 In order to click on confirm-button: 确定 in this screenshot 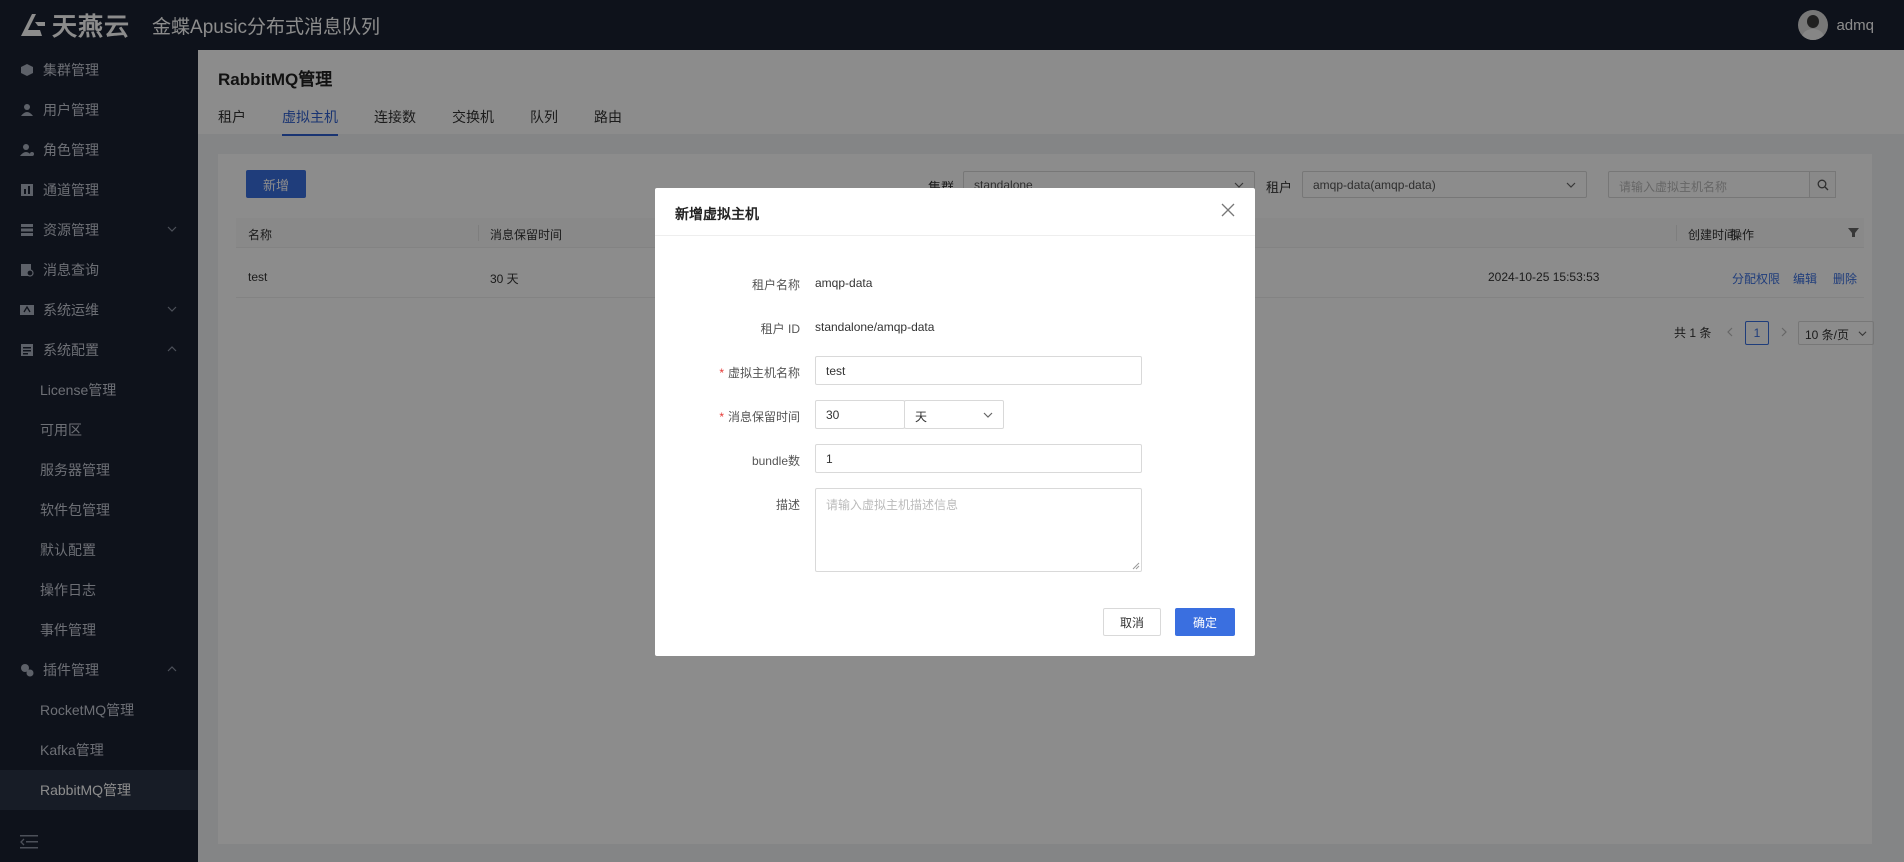, I will do `click(1205, 622)`.